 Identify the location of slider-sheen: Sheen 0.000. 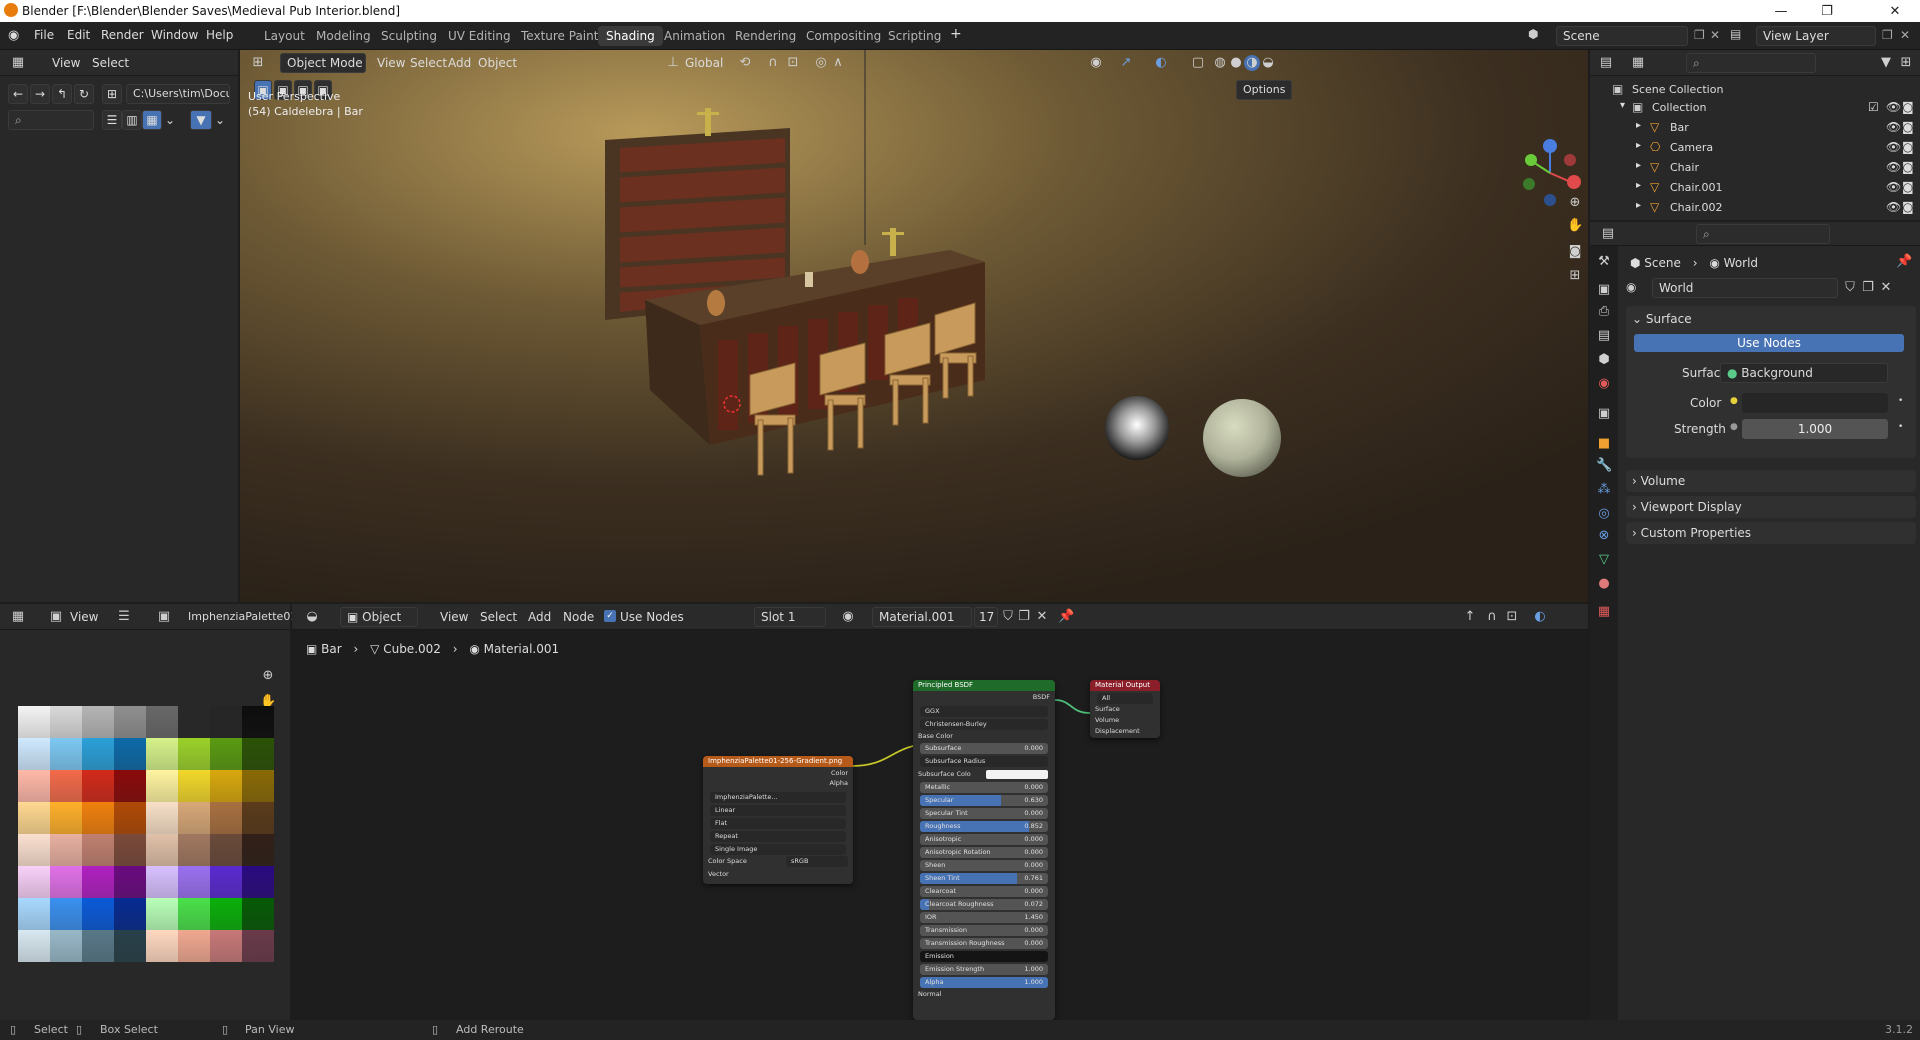
(984, 865).